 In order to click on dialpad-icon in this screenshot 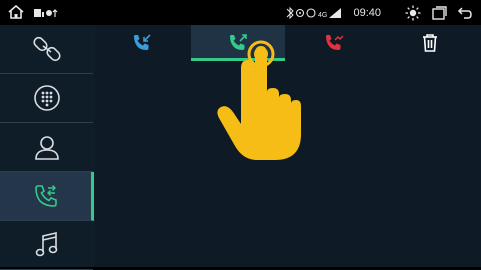, I will do `click(46, 98)`.